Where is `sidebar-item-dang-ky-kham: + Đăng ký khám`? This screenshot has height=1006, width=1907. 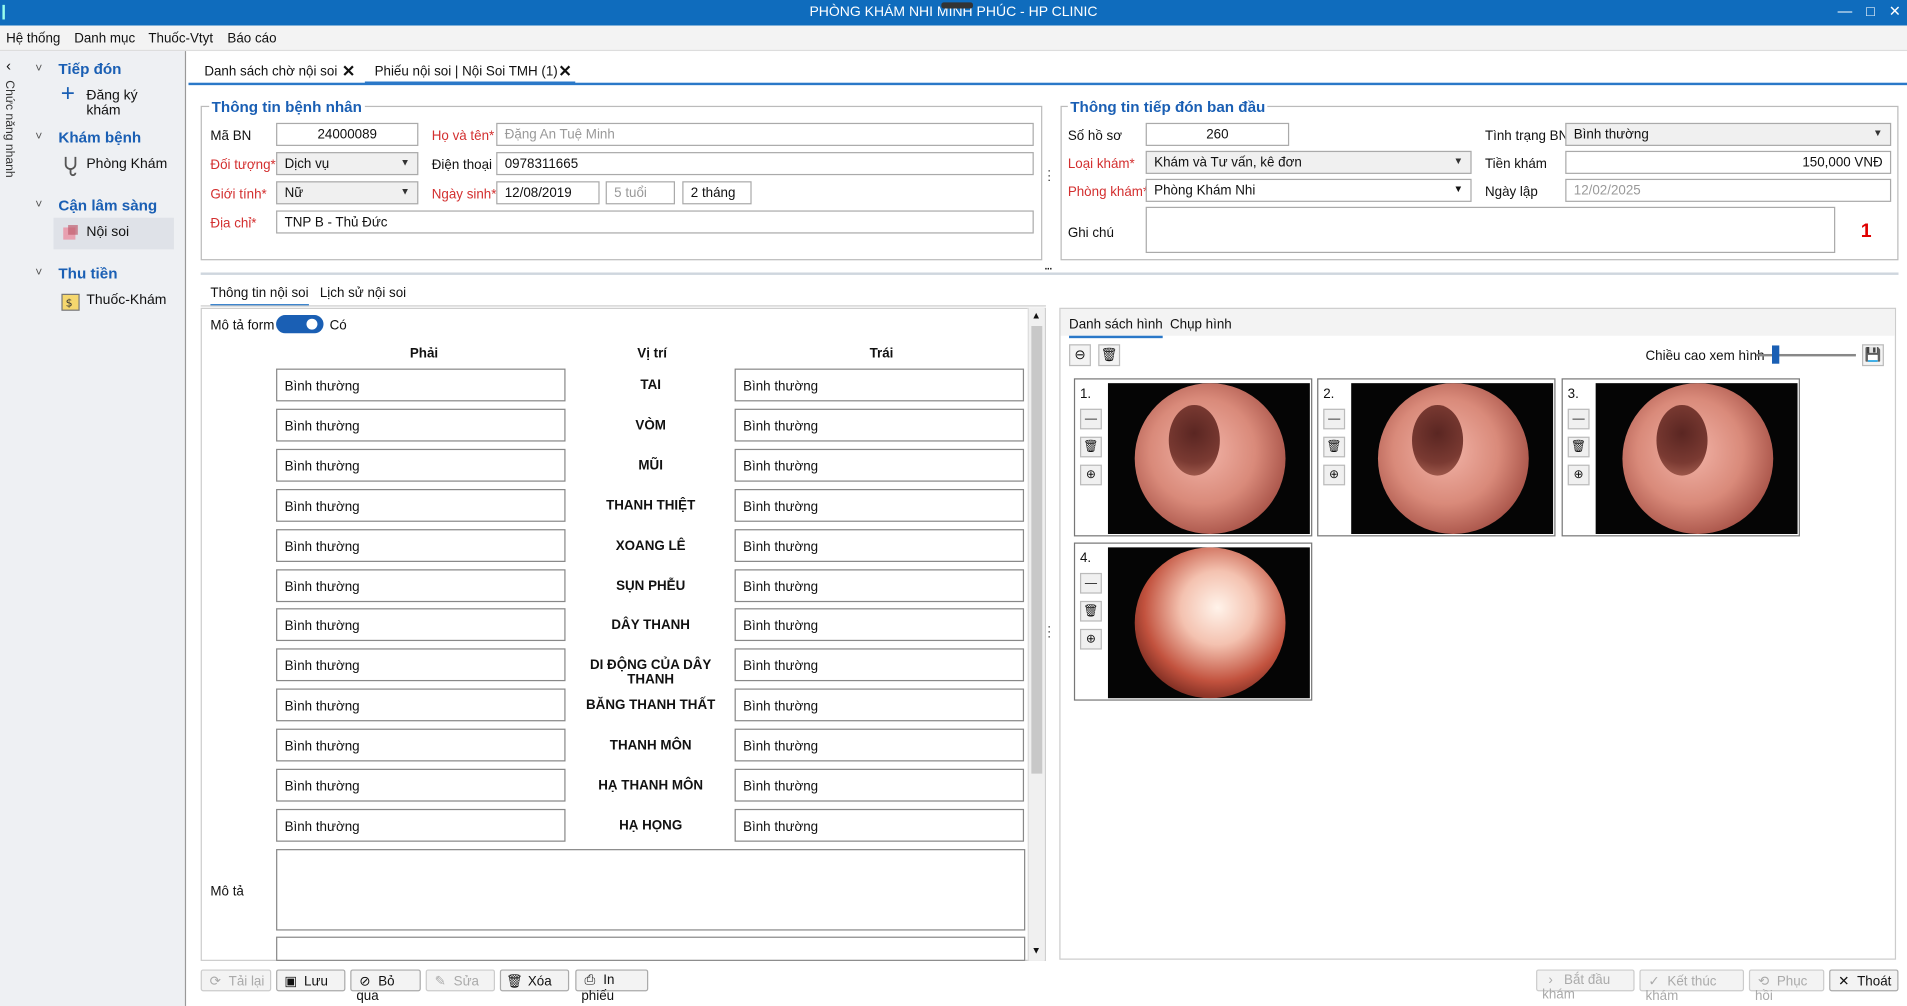 sidebar-item-dang-ky-kham: + Đăng ký khám is located at coordinates (114, 99).